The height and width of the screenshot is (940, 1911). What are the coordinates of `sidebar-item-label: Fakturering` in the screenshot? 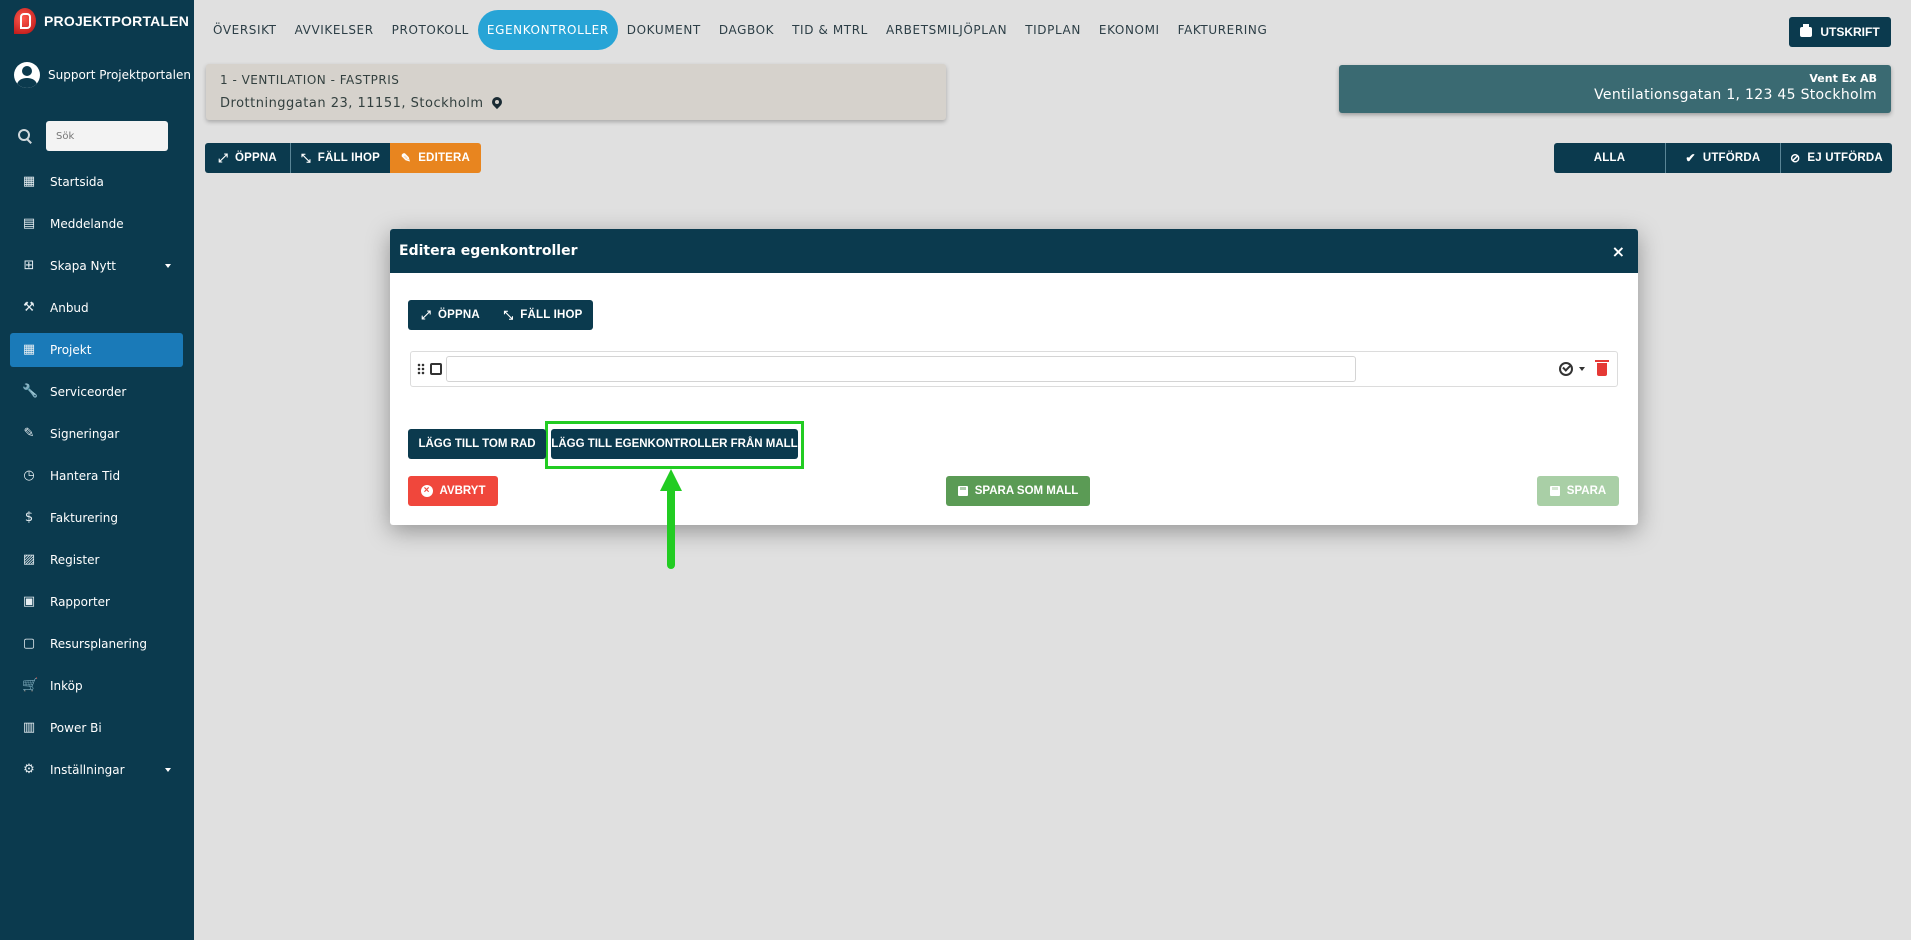 It's located at (84, 518).